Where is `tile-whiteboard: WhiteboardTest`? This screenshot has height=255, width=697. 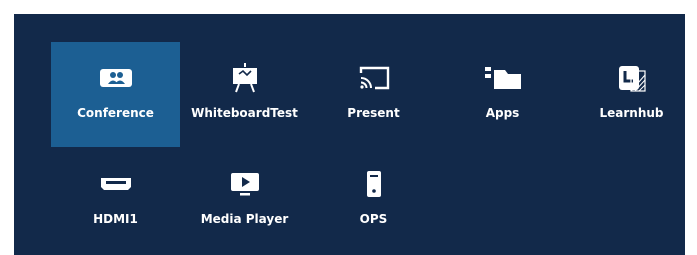 tile-whiteboard: WhiteboardTest is located at coordinates (244, 94).